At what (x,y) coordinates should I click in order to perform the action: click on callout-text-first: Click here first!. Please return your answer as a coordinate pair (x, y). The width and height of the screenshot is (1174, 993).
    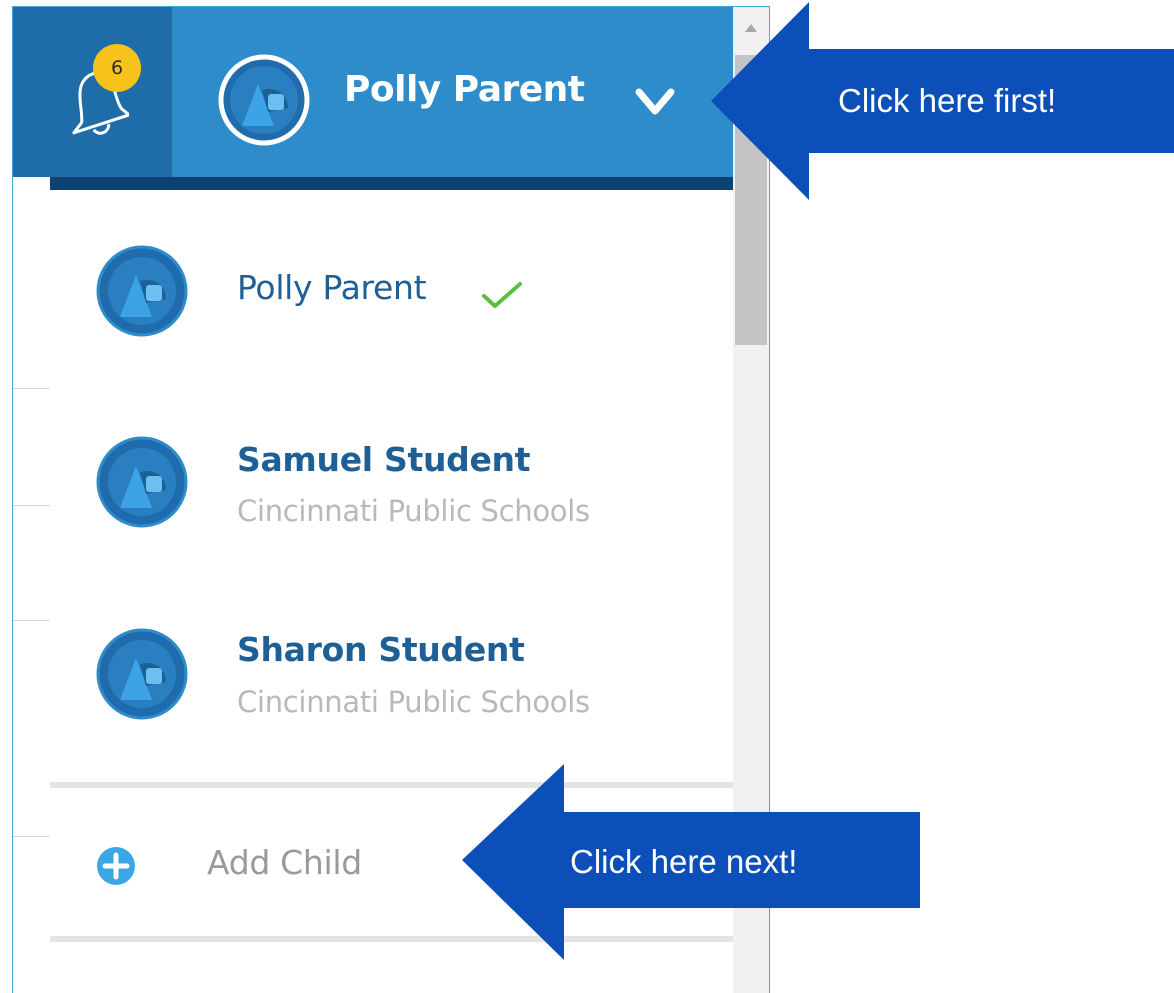
    Looking at the image, I should click on (947, 100).